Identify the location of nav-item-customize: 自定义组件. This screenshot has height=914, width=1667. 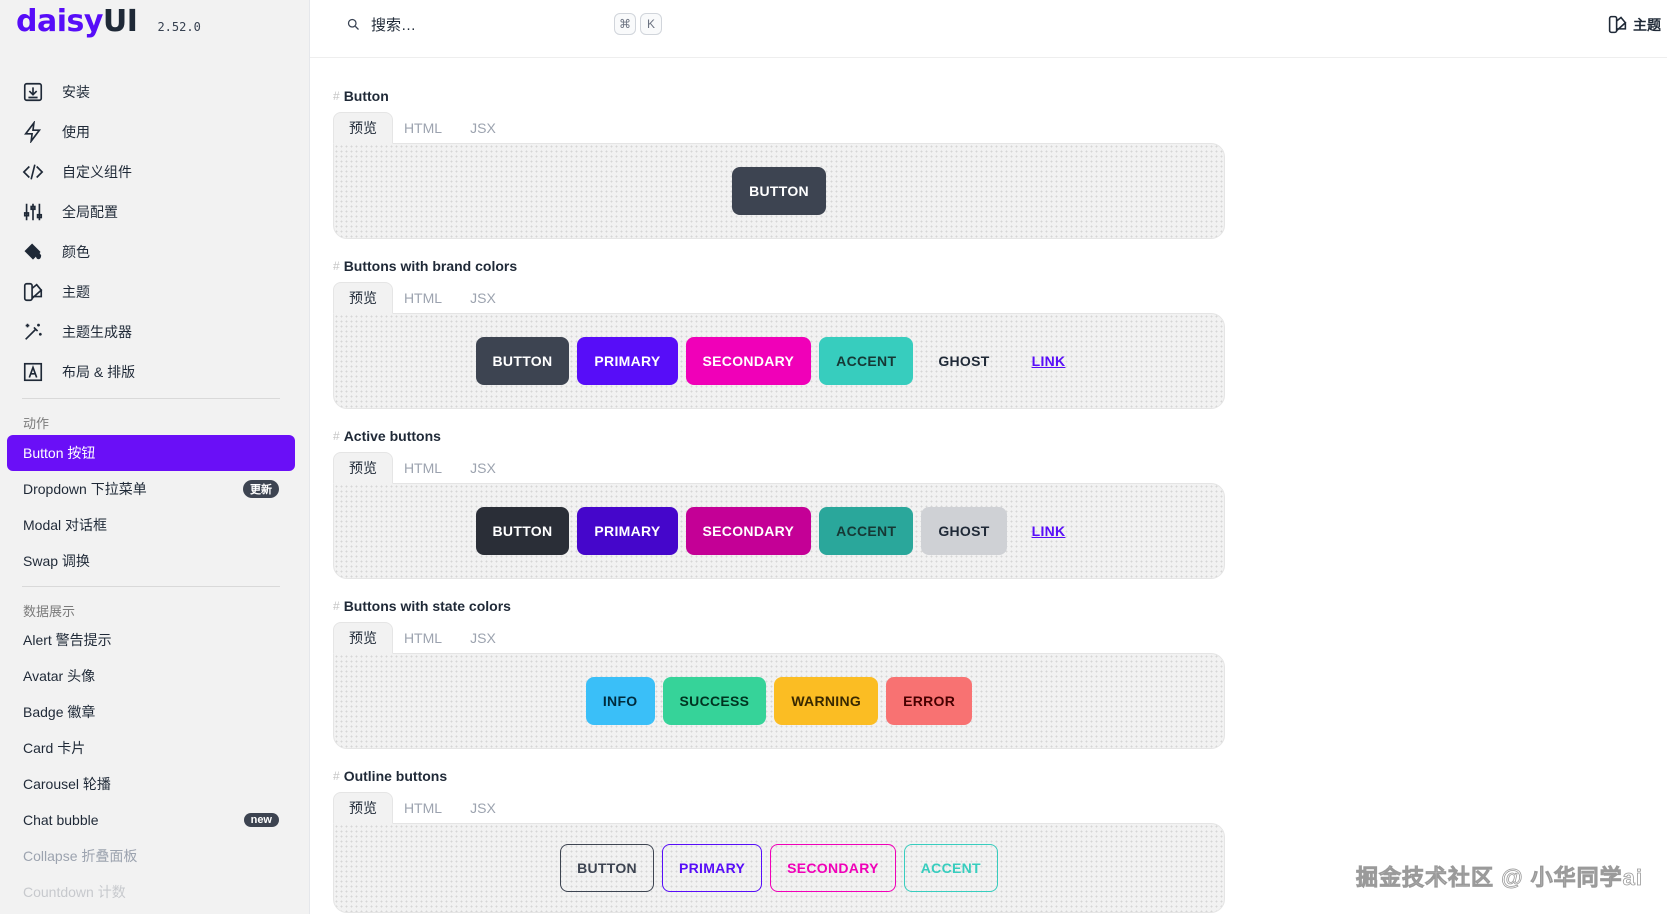
(157, 172).